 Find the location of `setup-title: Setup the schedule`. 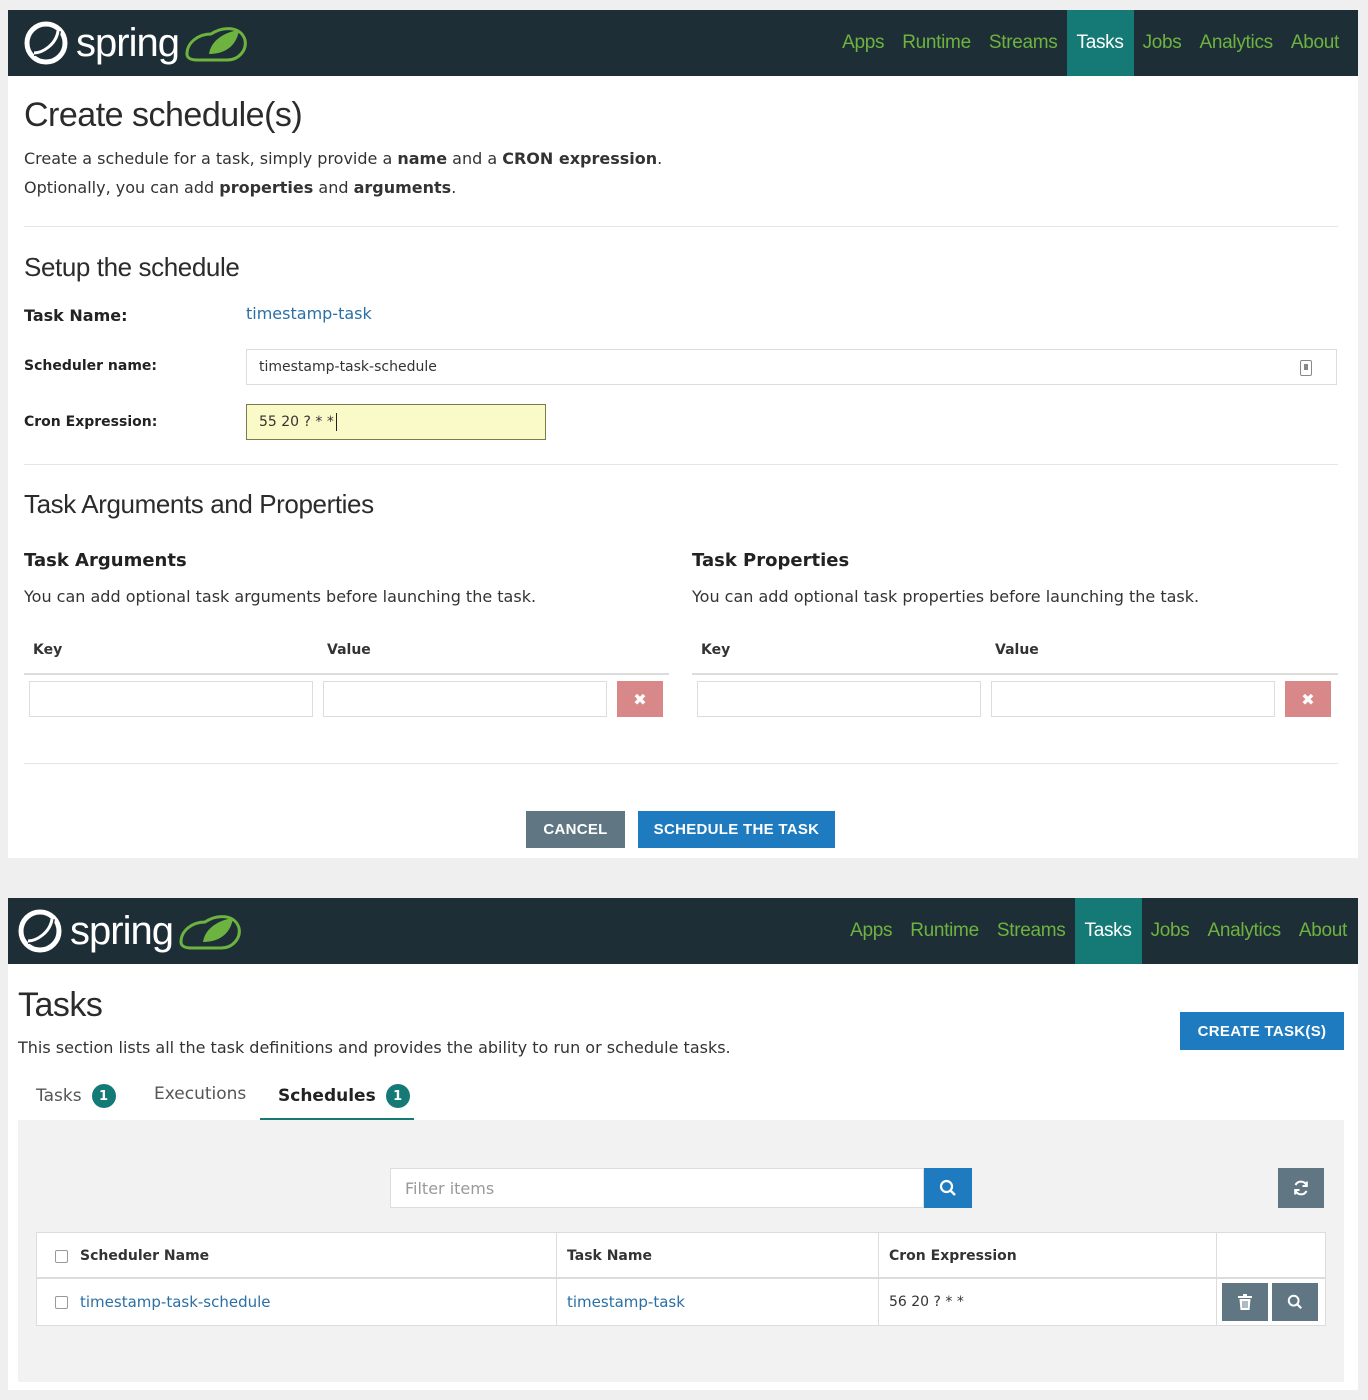

setup-title: Setup the schedule is located at coordinates (132, 267).